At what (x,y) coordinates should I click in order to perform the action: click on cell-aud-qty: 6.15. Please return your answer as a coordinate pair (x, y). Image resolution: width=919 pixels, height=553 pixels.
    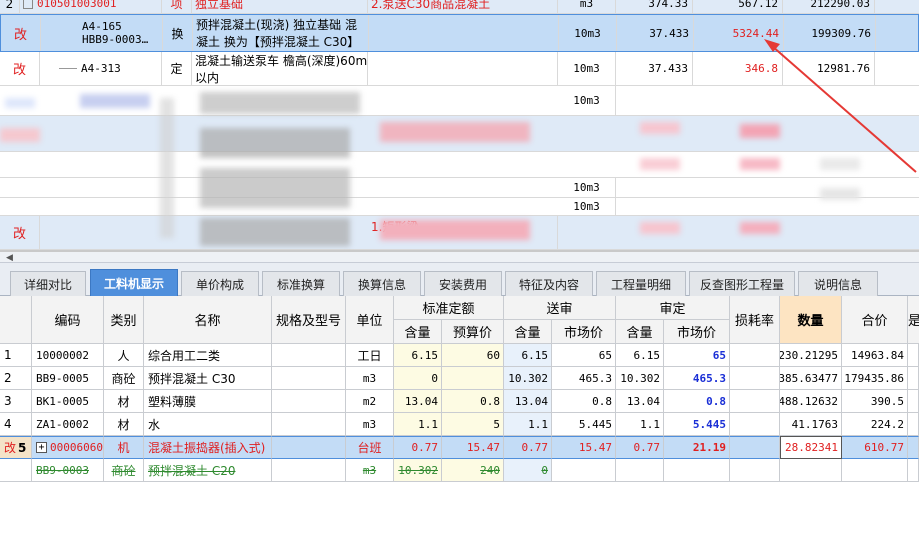
    Looking at the image, I should click on (640, 355).